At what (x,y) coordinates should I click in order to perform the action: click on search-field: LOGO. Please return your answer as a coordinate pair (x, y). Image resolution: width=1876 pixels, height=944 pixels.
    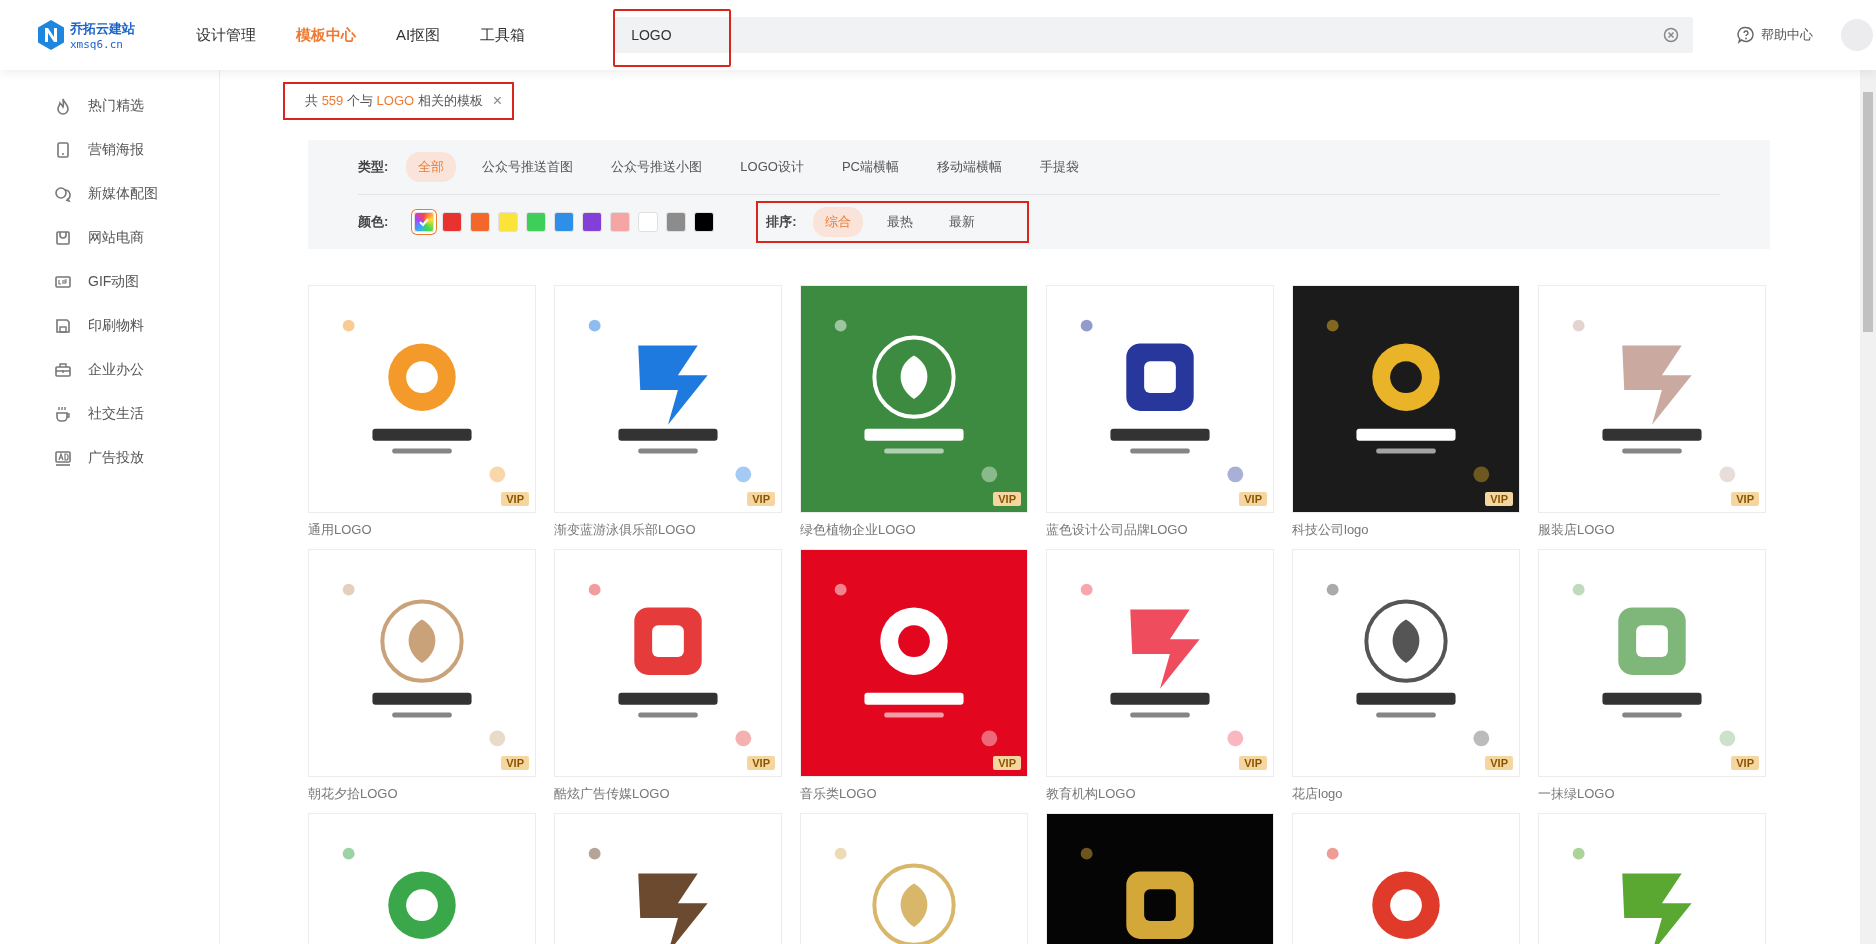
    Looking at the image, I should click on (1154, 35).